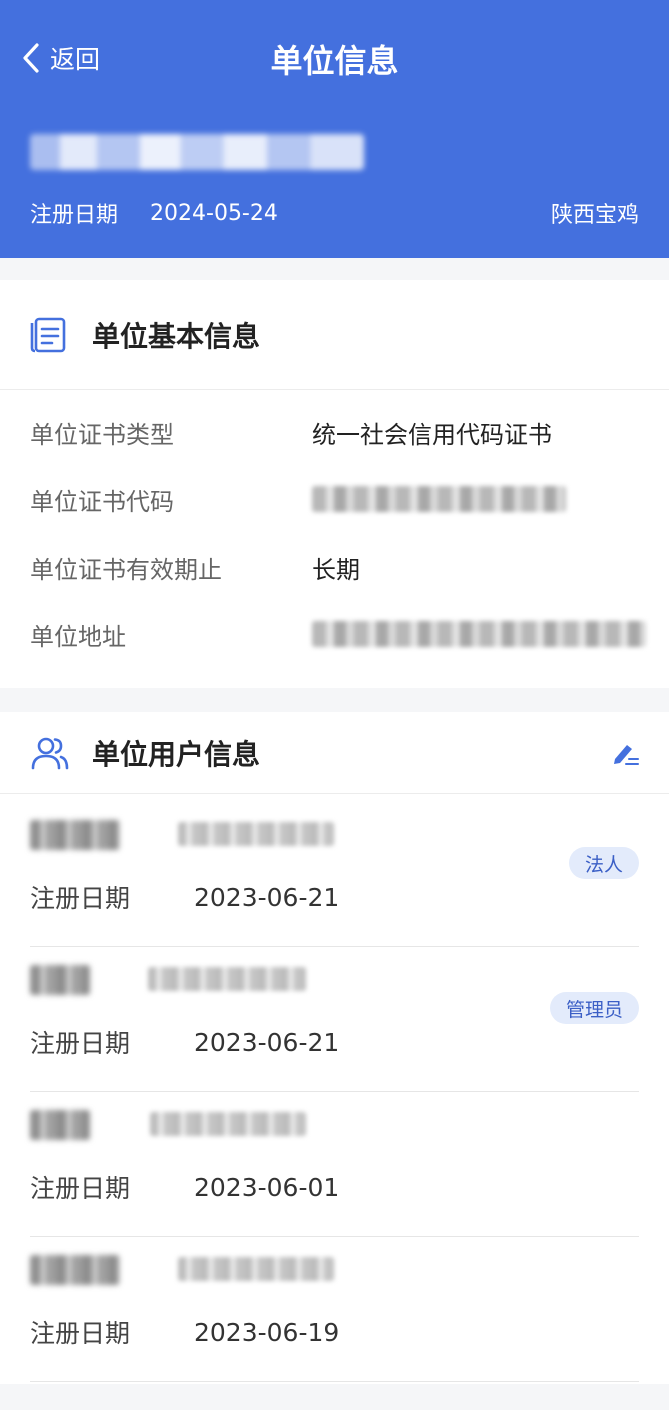  Describe the element at coordinates (176, 754) in the screenshot. I see `users-info-heading: 单位用户信息` at that location.